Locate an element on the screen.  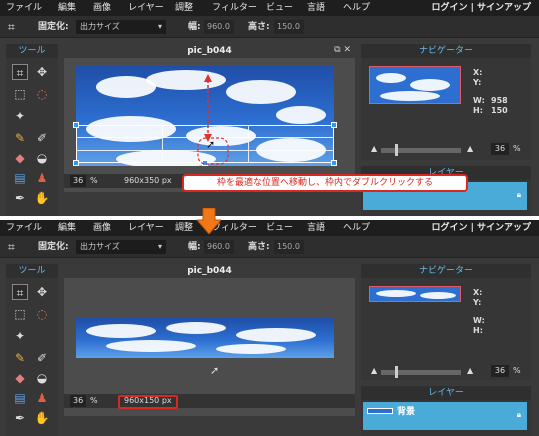
window-controls-icon: ⧉ ✕ is located at coordinates (342, 50).